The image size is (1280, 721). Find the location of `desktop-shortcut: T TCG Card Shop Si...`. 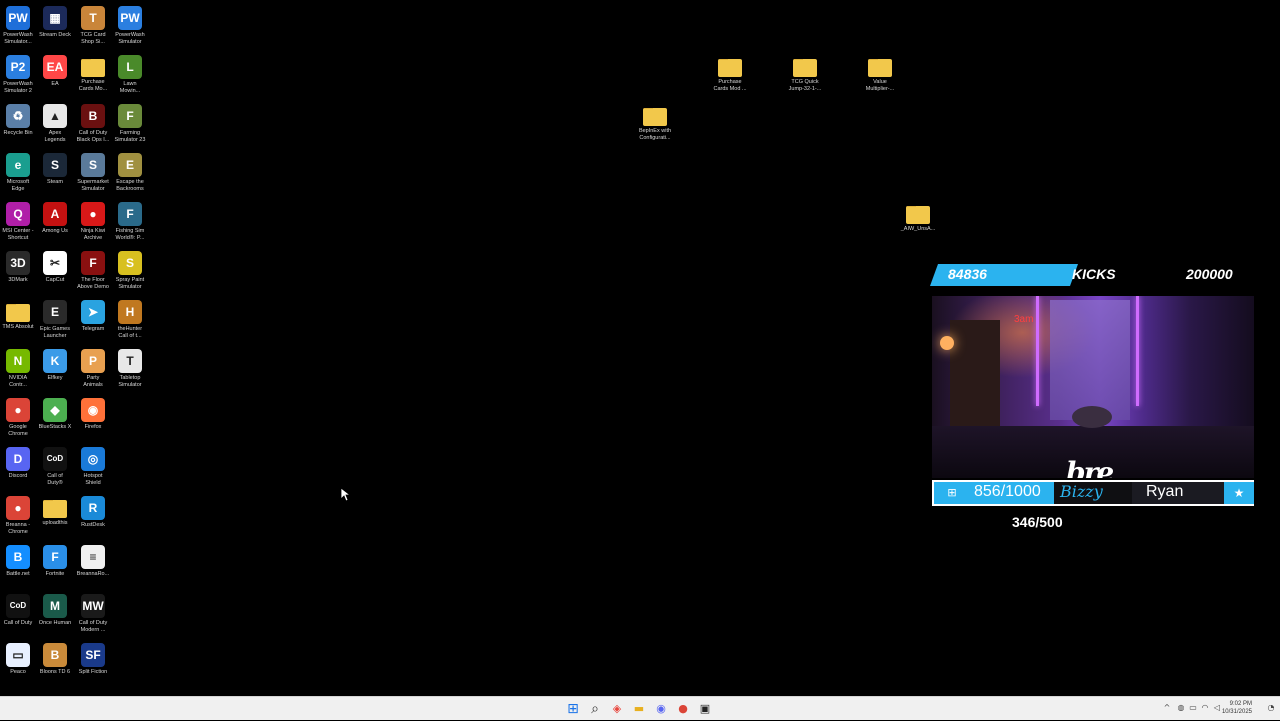

desktop-shortcut: T TCG Card Shop Si... is located at coordinates (93, 26).